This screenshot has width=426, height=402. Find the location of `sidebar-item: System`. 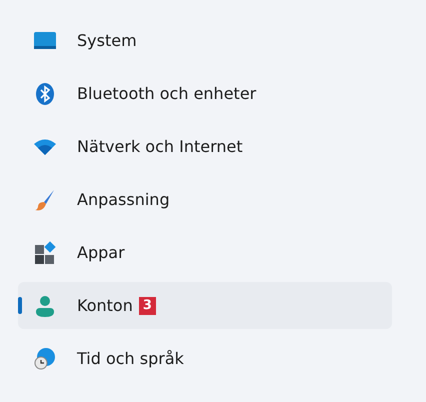

sidebar-item: System is located at coordinates (205, 40).